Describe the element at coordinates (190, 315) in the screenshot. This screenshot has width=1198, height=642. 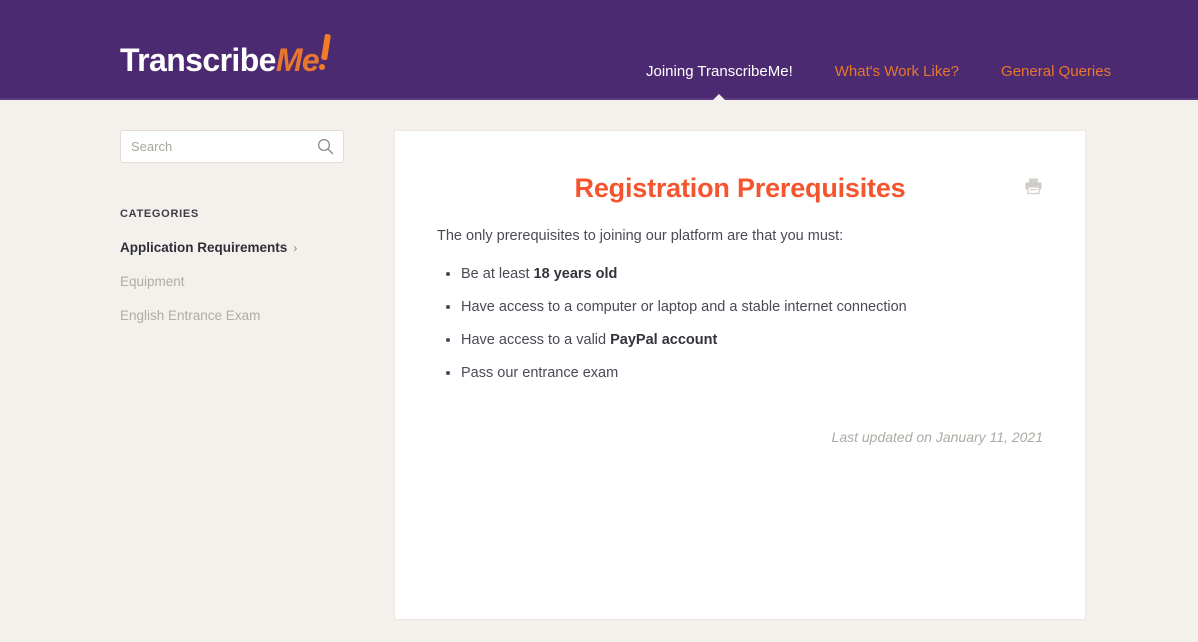
I see `sidebar-item-label: English Entrance Exam` at that location.